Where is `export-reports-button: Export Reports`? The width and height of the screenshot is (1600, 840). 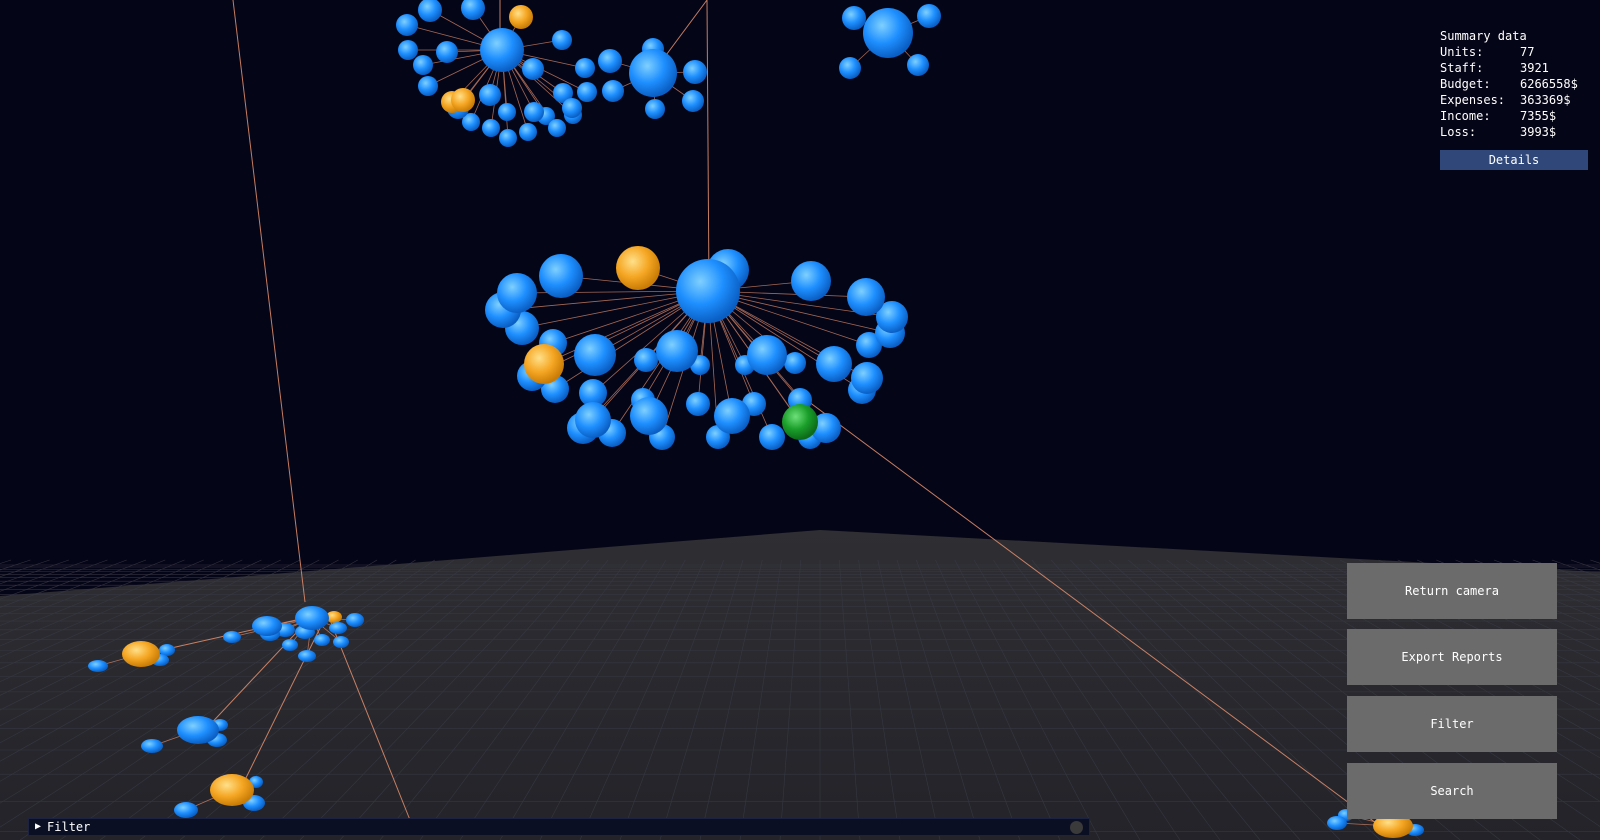
export-reports-button: Export Reports is located at coordinates (1452, 657).